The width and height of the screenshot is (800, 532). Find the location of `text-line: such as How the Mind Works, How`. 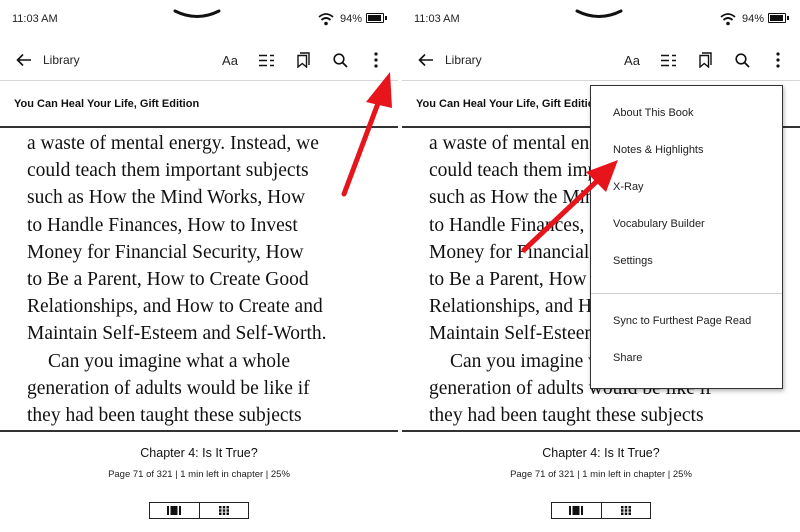

text-line: such as How the Mind Works, How is located at coordinates (166, 198).